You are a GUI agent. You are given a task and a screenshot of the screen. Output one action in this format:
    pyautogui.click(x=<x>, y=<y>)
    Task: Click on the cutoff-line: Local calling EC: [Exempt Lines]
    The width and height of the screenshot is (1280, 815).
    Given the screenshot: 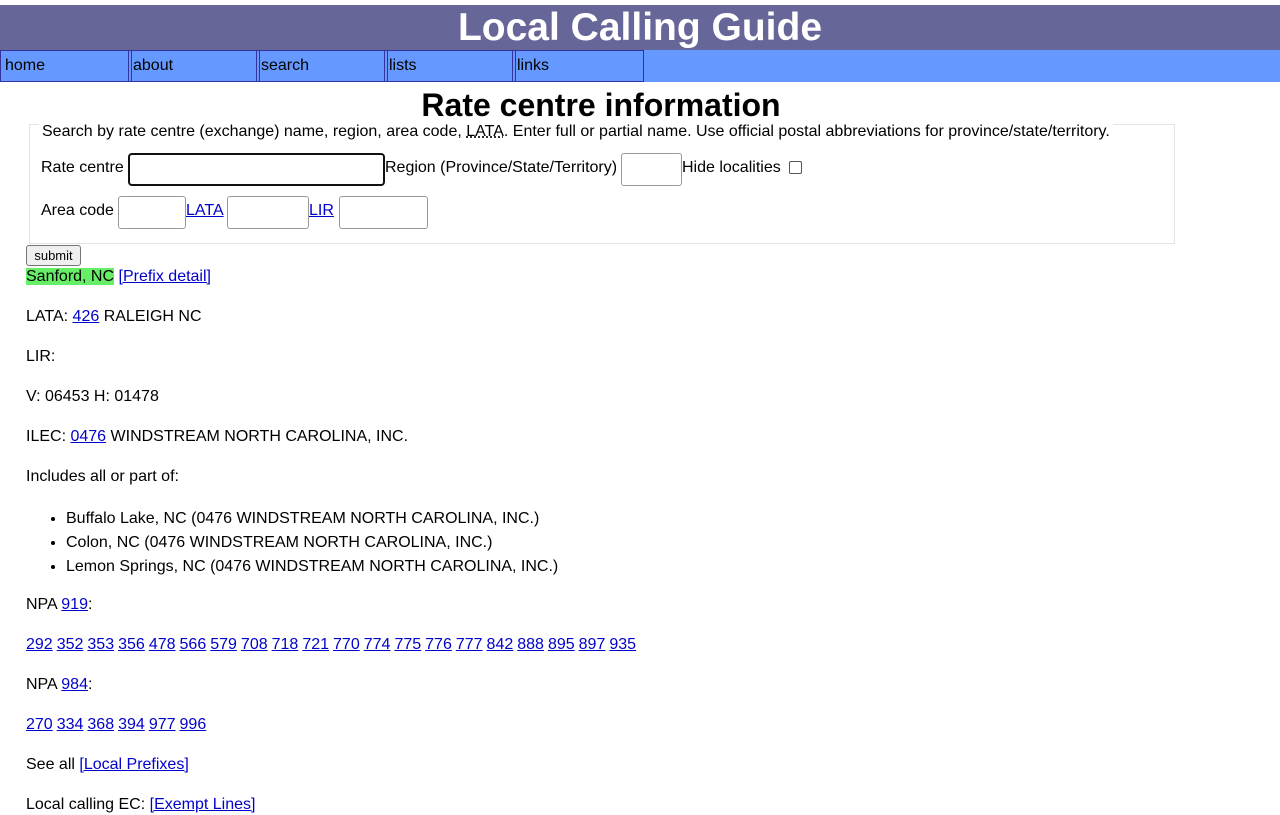 What is the action you would take?
    pyautogui.click(x=141, y=804)
    